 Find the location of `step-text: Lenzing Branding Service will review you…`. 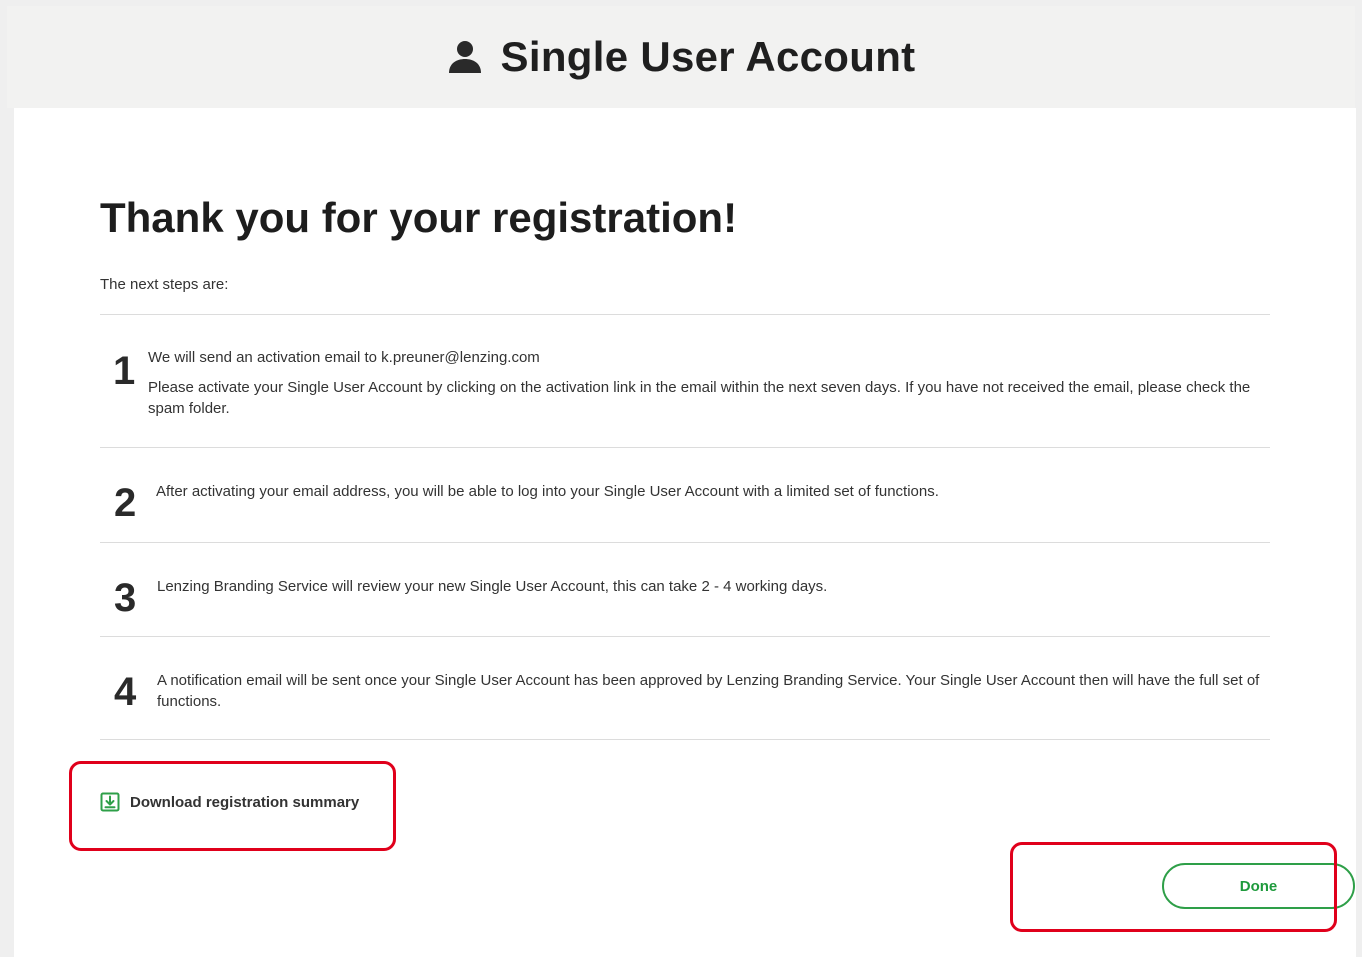

step-text: Lenzing Branding Service will review you… is located at coordinates (492, 586).